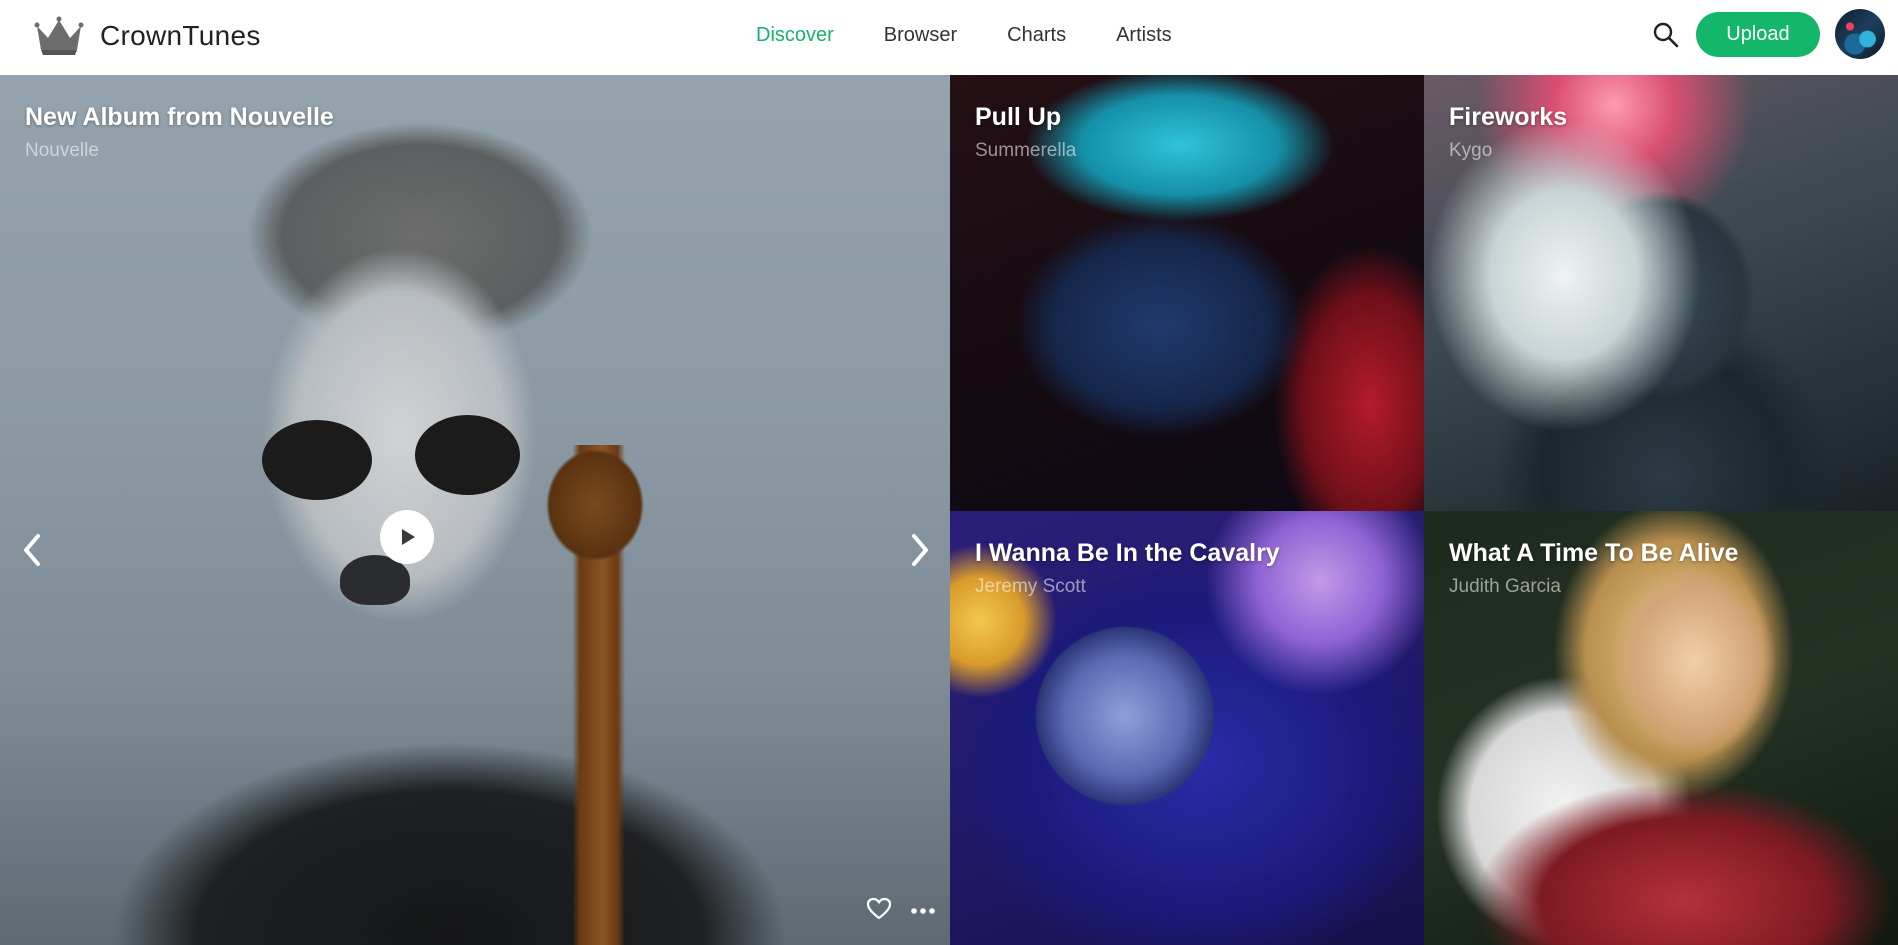 The height and width of the screenshot is (945, 1898). I want to click on track-tile: Fireworks Kygo, so click(1661, 293).